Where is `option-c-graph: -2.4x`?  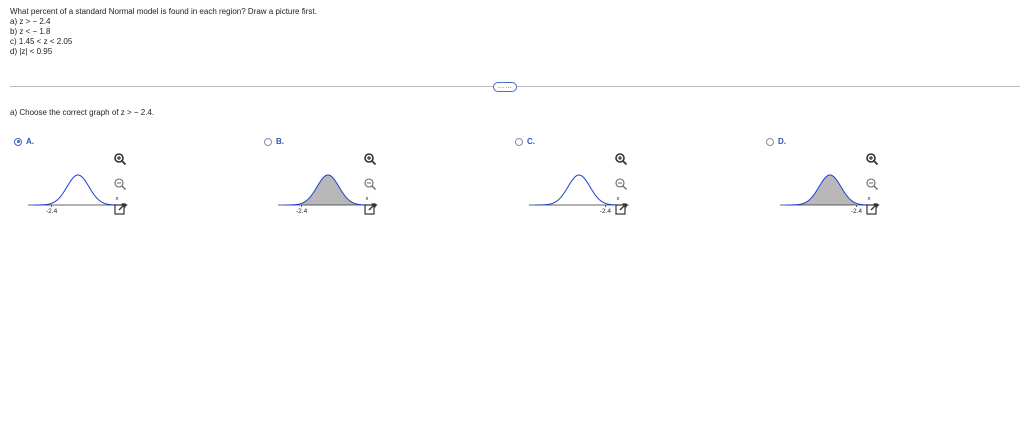 option-c-graph: -2.4x is located at coordinates (579, 194).